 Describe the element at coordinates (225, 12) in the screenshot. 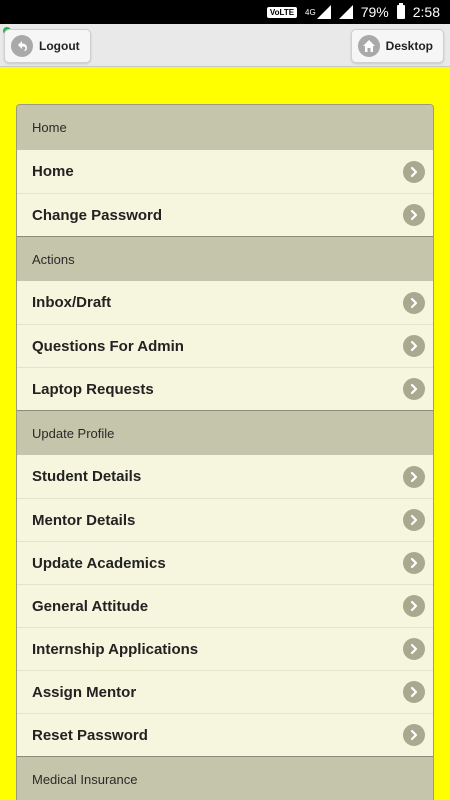

I see `status-bar: VoLTE 4G 79% 2:58` at that location.